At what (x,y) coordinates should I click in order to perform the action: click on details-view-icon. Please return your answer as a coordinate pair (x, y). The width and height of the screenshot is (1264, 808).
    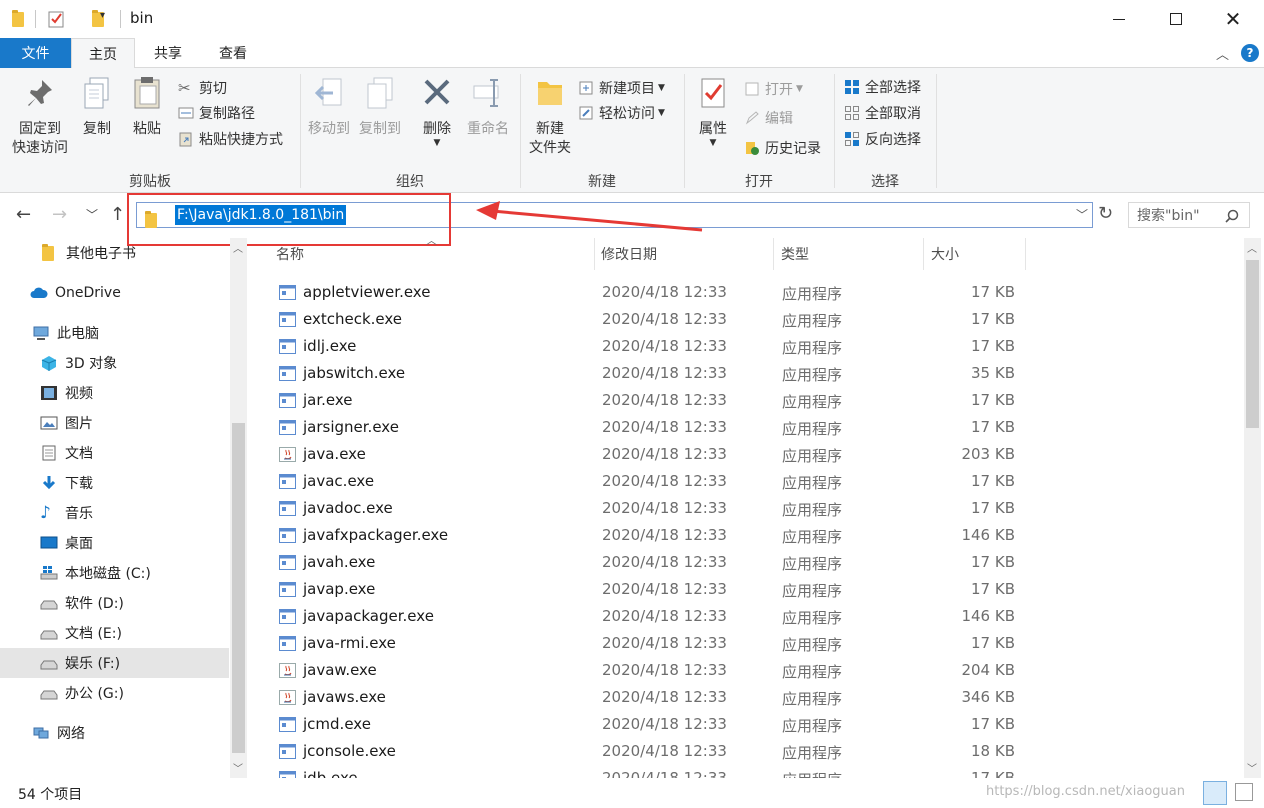
    Looking at the image, I should click on (1215, 793).